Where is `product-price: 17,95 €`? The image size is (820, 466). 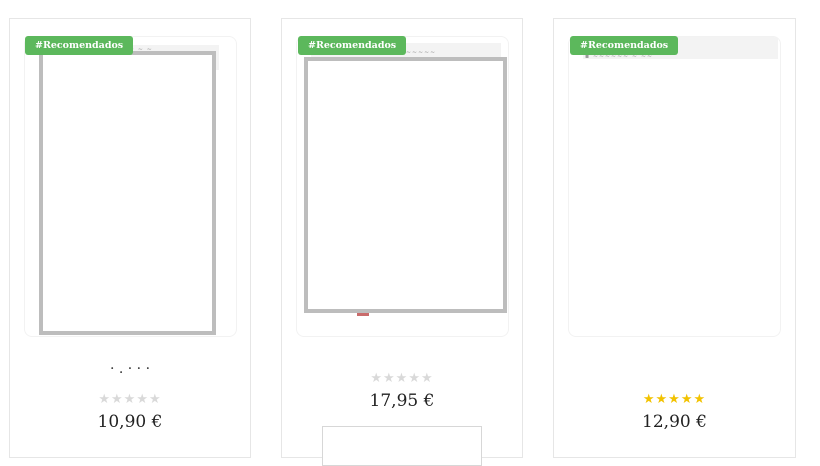
product-price: 17,95 € is located at coordinates (402, 401).